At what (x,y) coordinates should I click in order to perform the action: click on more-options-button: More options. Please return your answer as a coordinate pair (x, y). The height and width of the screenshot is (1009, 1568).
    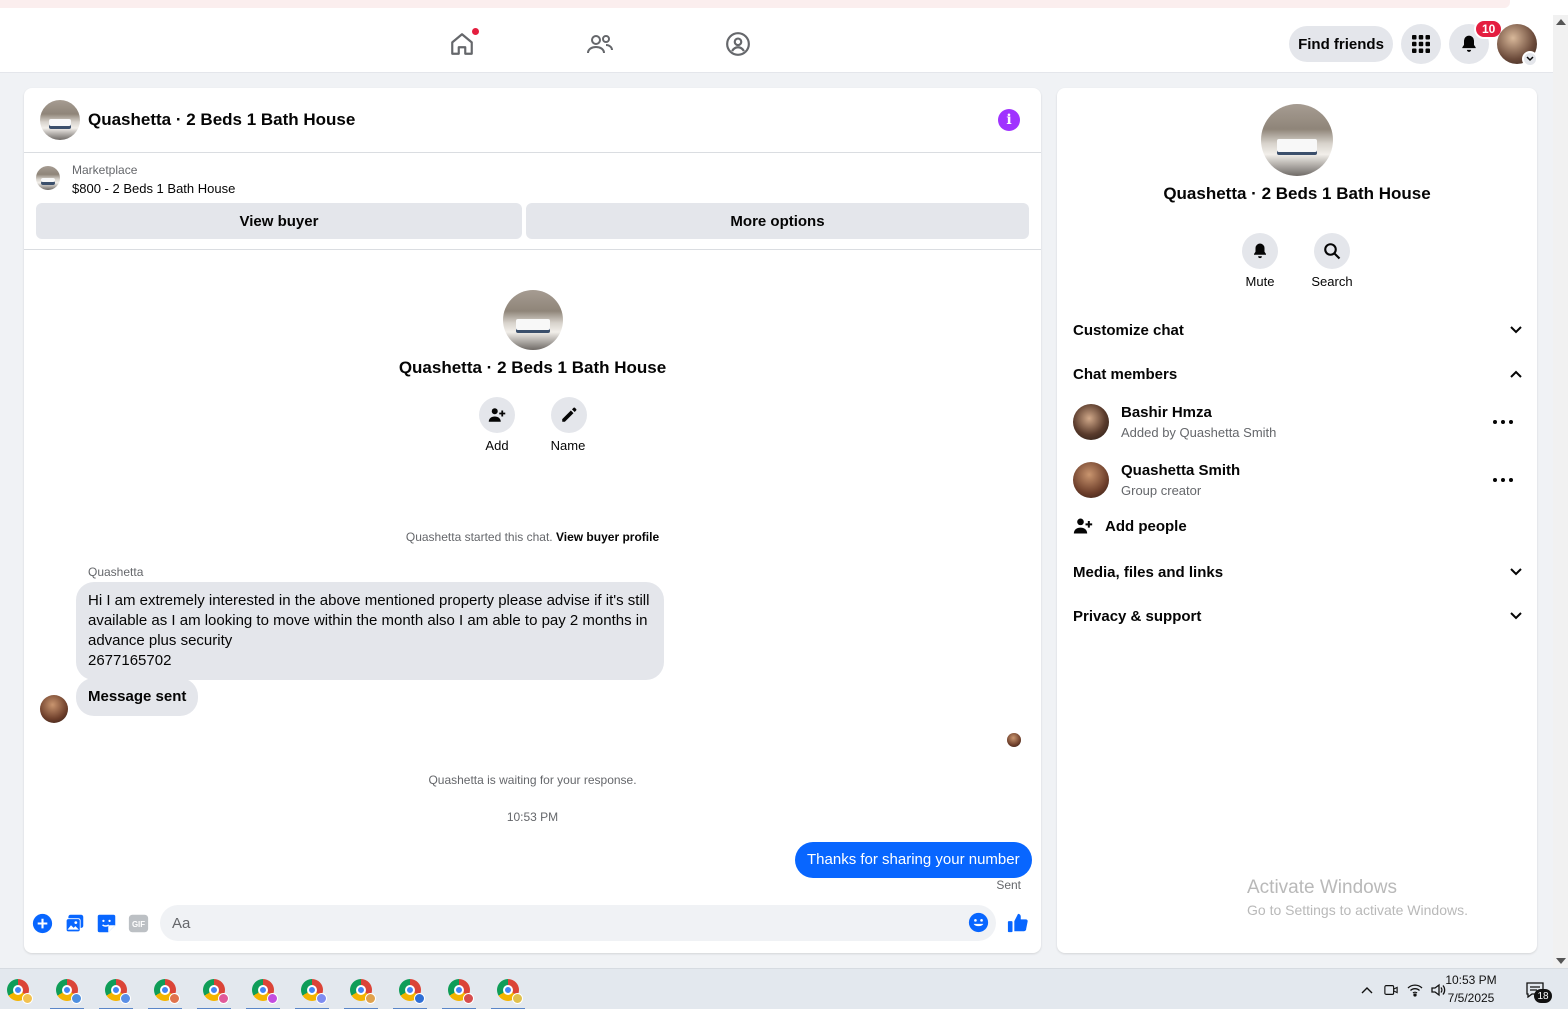
    Looking at the image, I should click on (777, 221).